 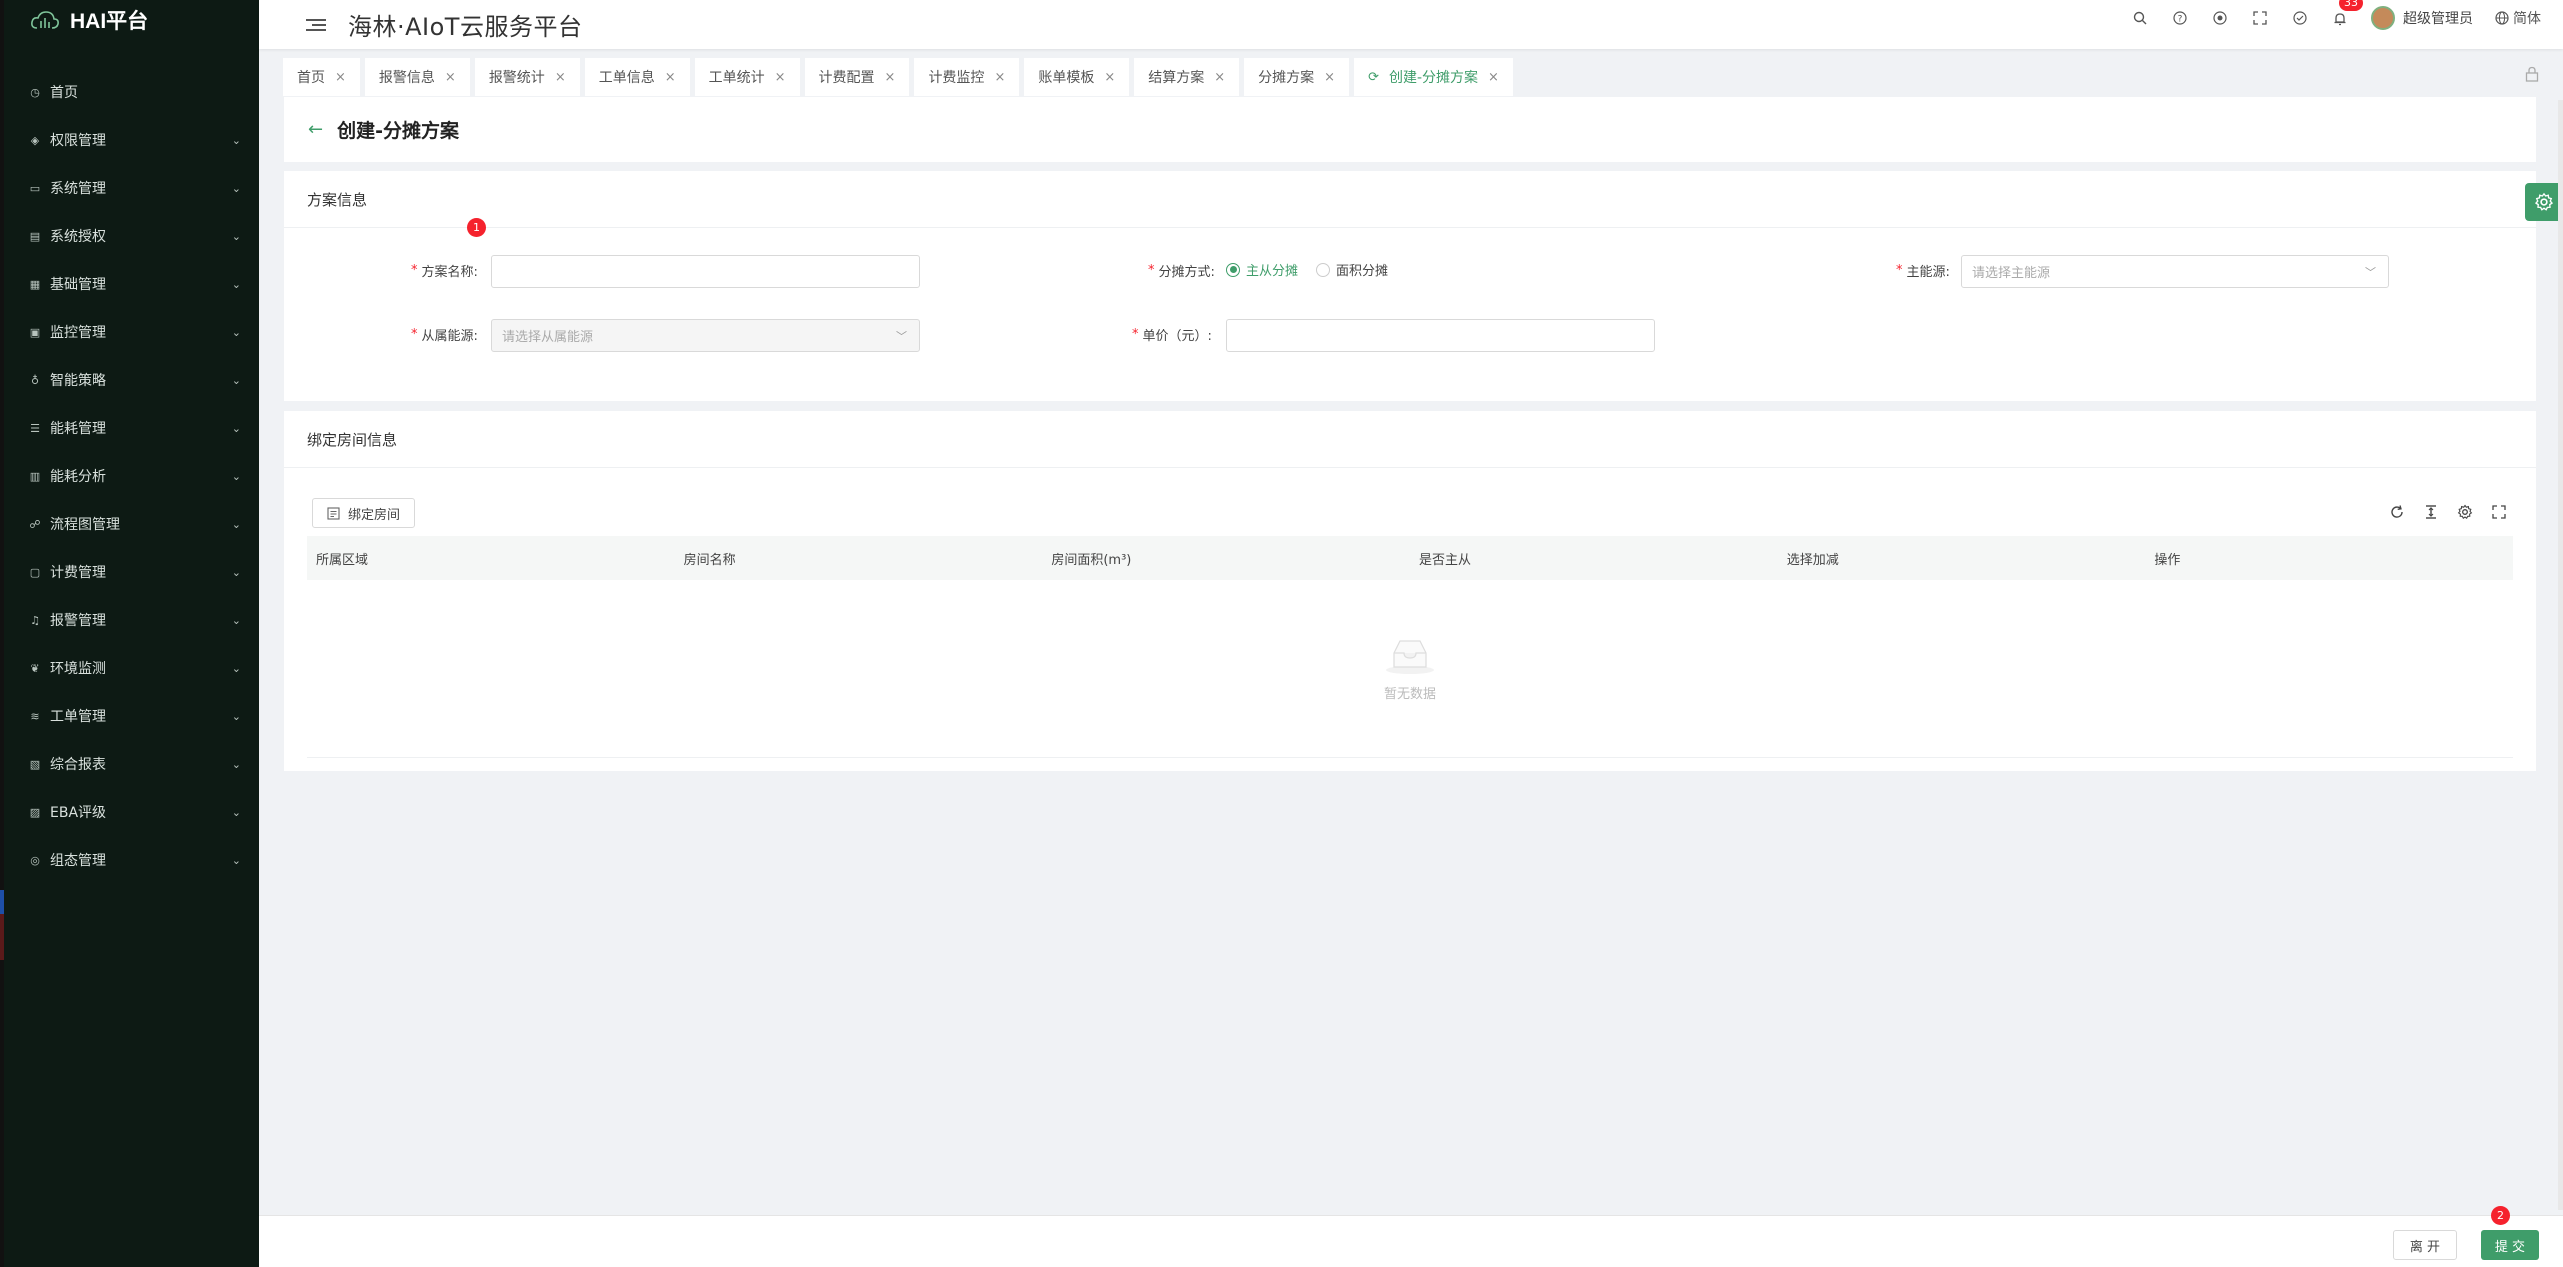 I want to click on sidebar-item-label: 能耗分析, so click(x=78, y=477).